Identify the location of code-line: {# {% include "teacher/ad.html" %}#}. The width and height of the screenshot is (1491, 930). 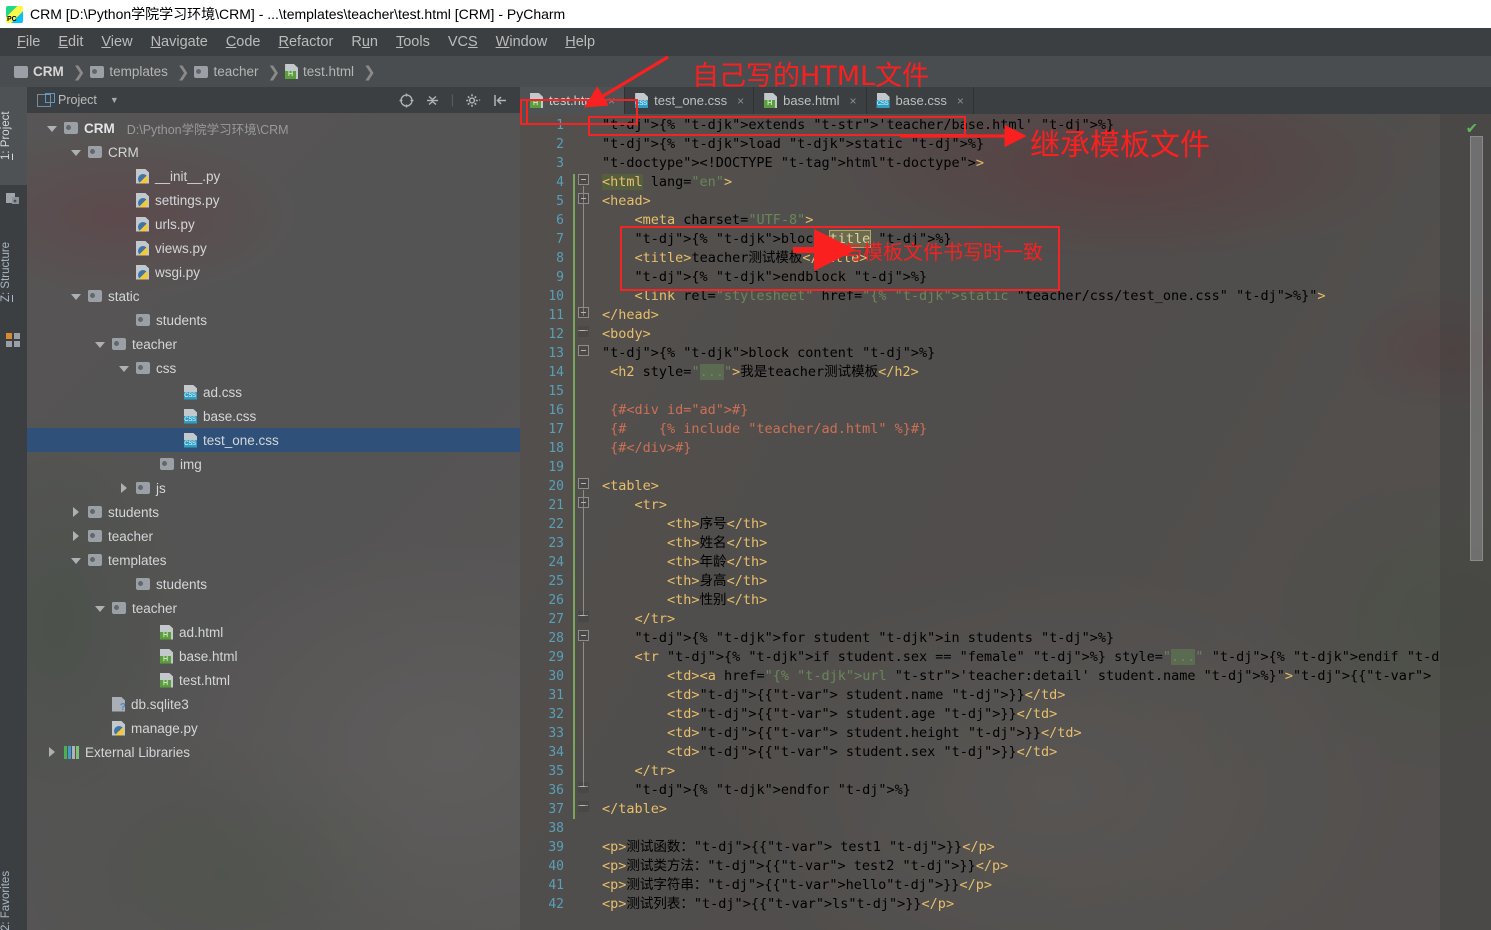
(1018, 429).